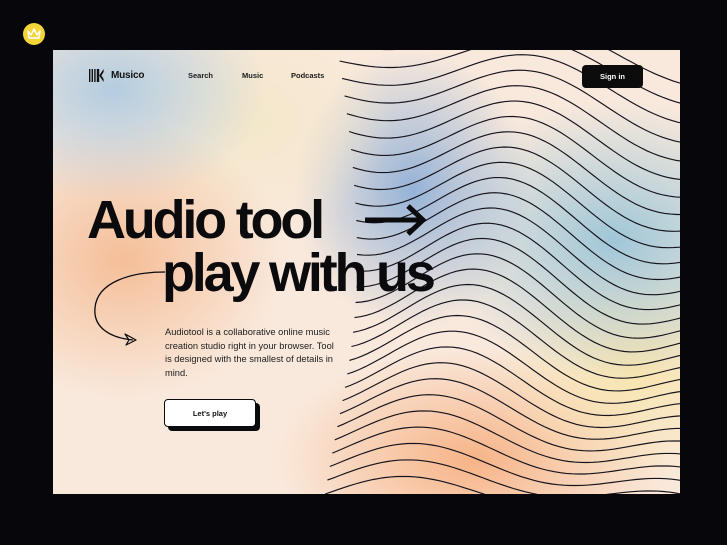 This screenshot has width=727, height=545. What do you see at coordinates (252, 75) in the screenshot?
I see `nav-link-music: Music` at bounding box center [252, 75].